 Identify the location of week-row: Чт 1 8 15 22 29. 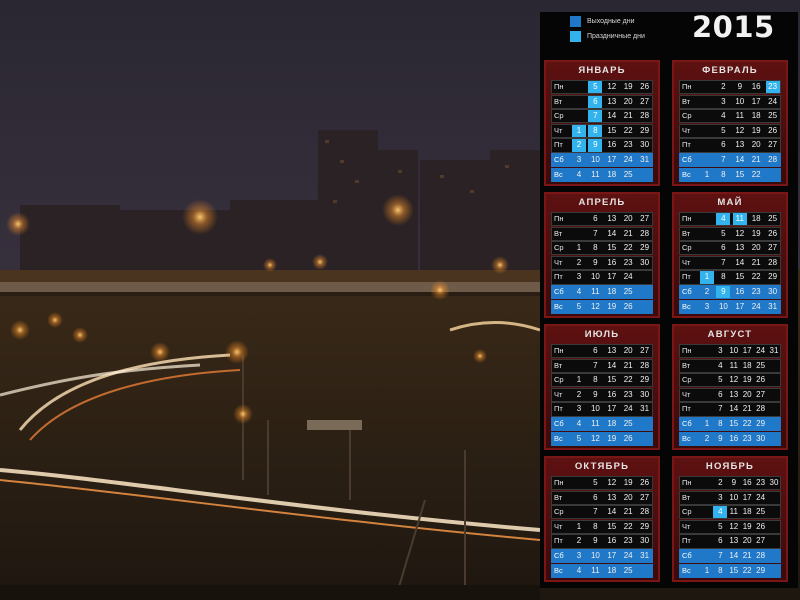
(602, 131).